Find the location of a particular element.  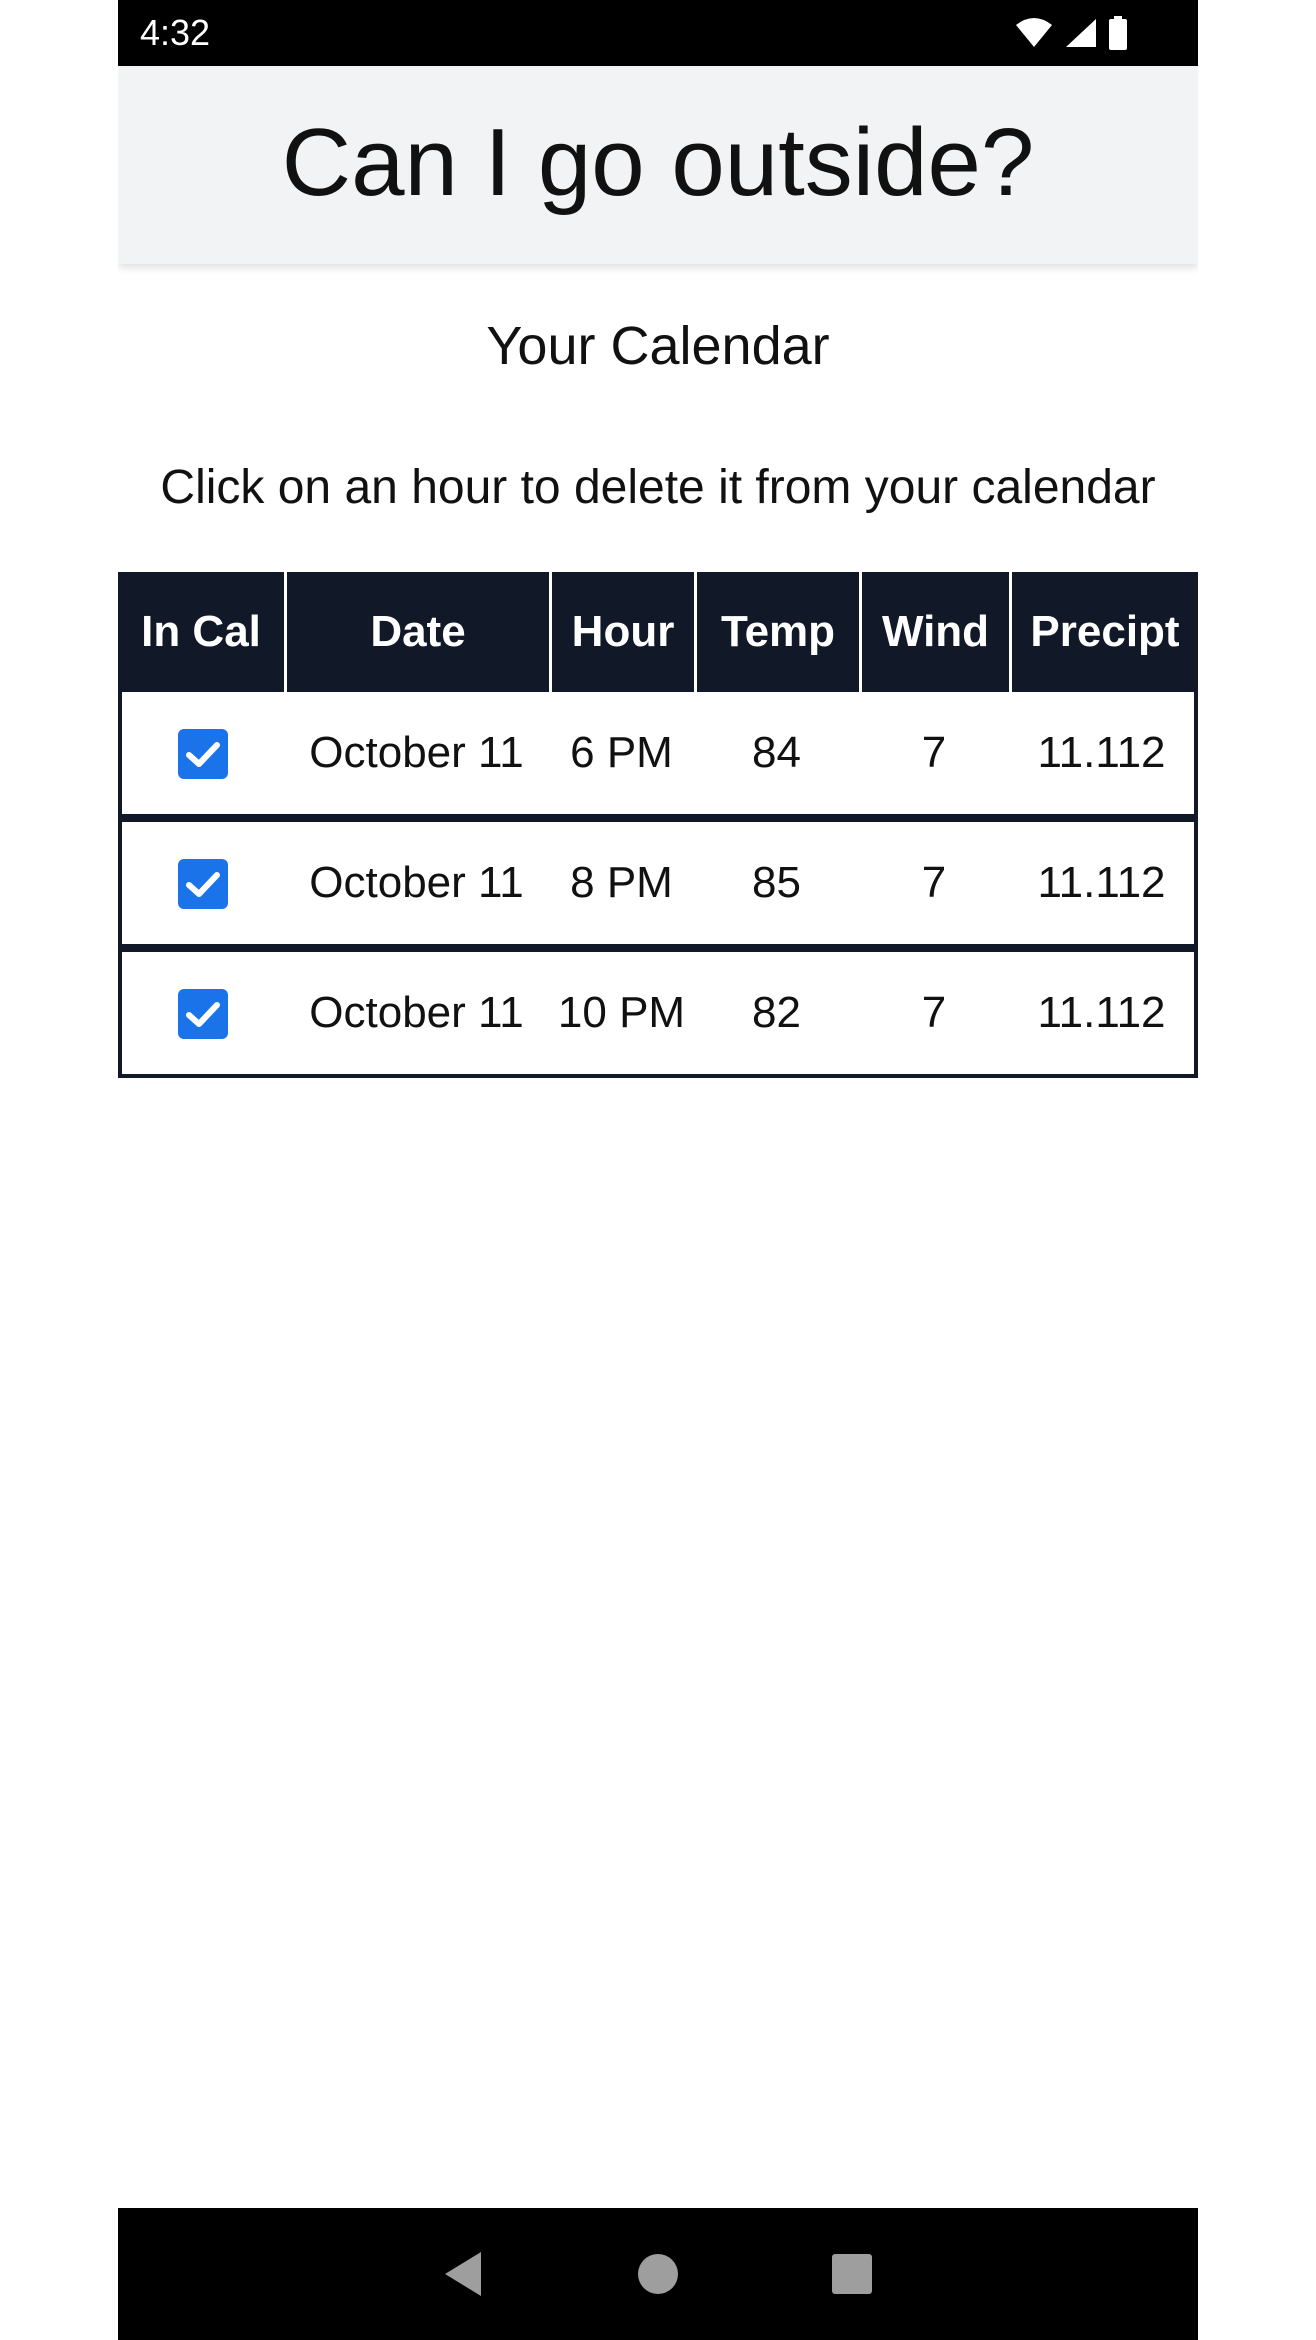

table-row: October 11 6 PM 84 7 11.112 is located at coordinates (658, 755).